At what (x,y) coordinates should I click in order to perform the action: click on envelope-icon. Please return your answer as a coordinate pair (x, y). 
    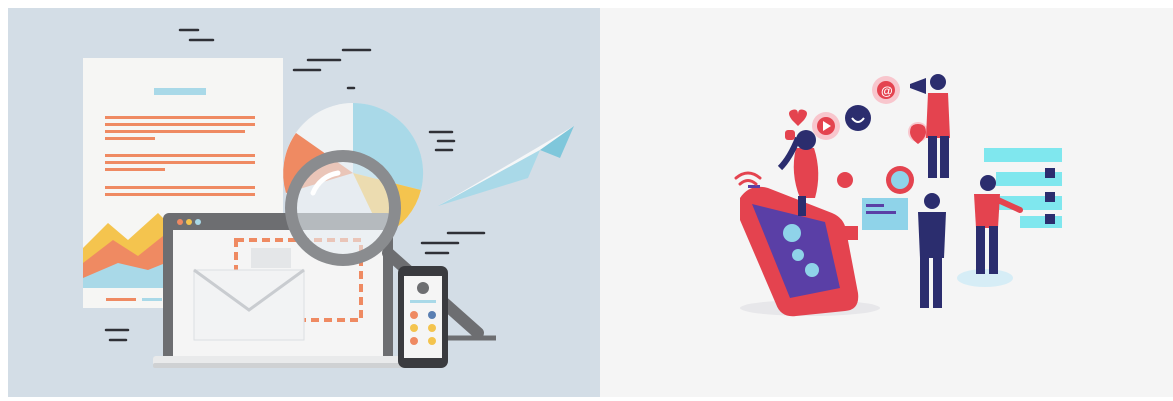
    Looking at the image, I should click on (249, 304).